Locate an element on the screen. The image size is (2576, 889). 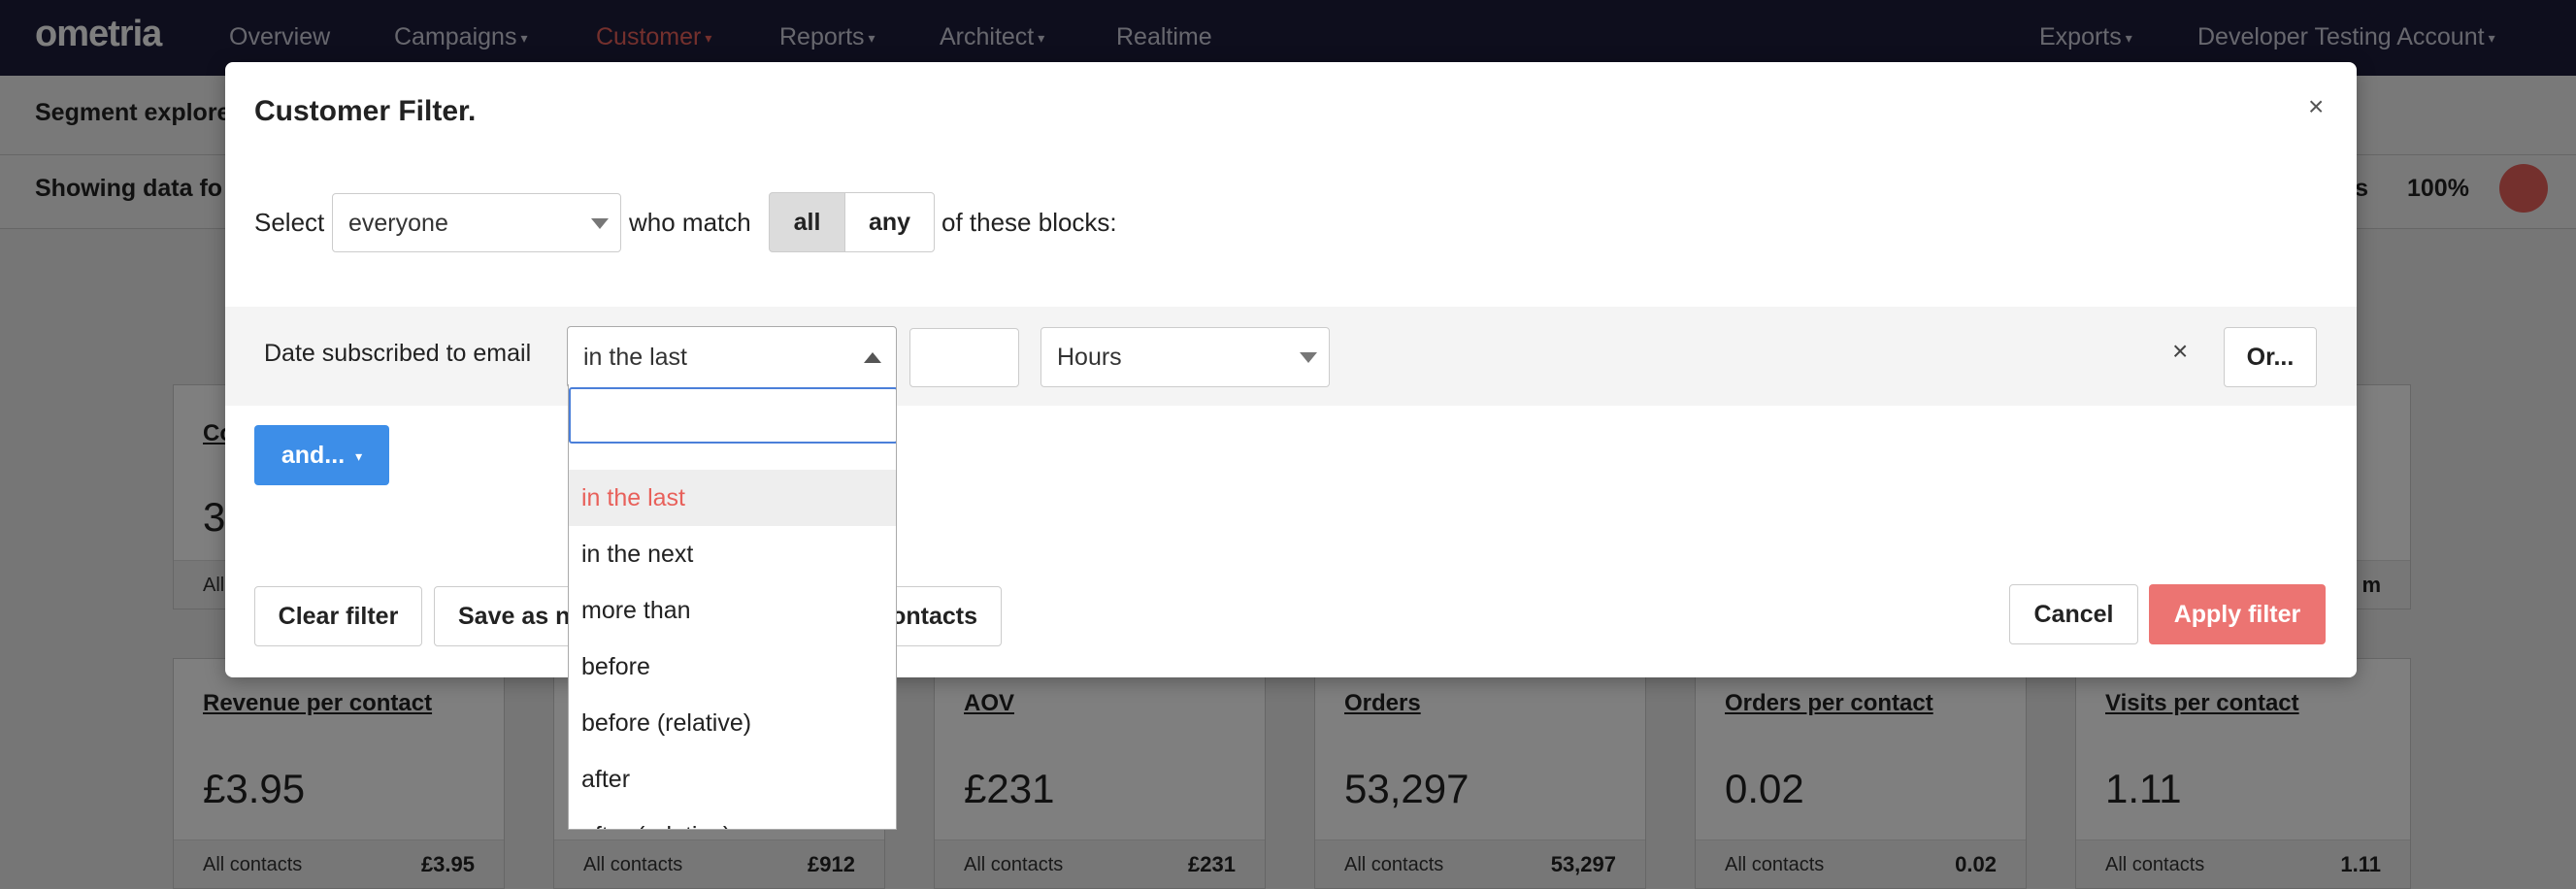
amount-input is located at coordinates (964, 357).